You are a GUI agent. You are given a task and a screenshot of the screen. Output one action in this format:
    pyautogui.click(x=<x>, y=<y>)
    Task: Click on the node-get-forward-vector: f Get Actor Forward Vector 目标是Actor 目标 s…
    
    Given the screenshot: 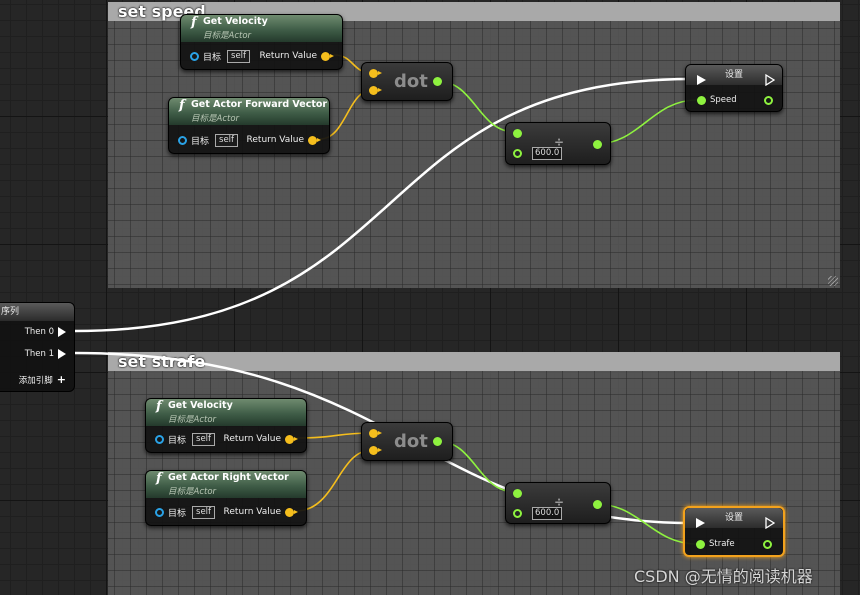 What is the action you would take?
    pyautogui.click(x=249, y=125)
    